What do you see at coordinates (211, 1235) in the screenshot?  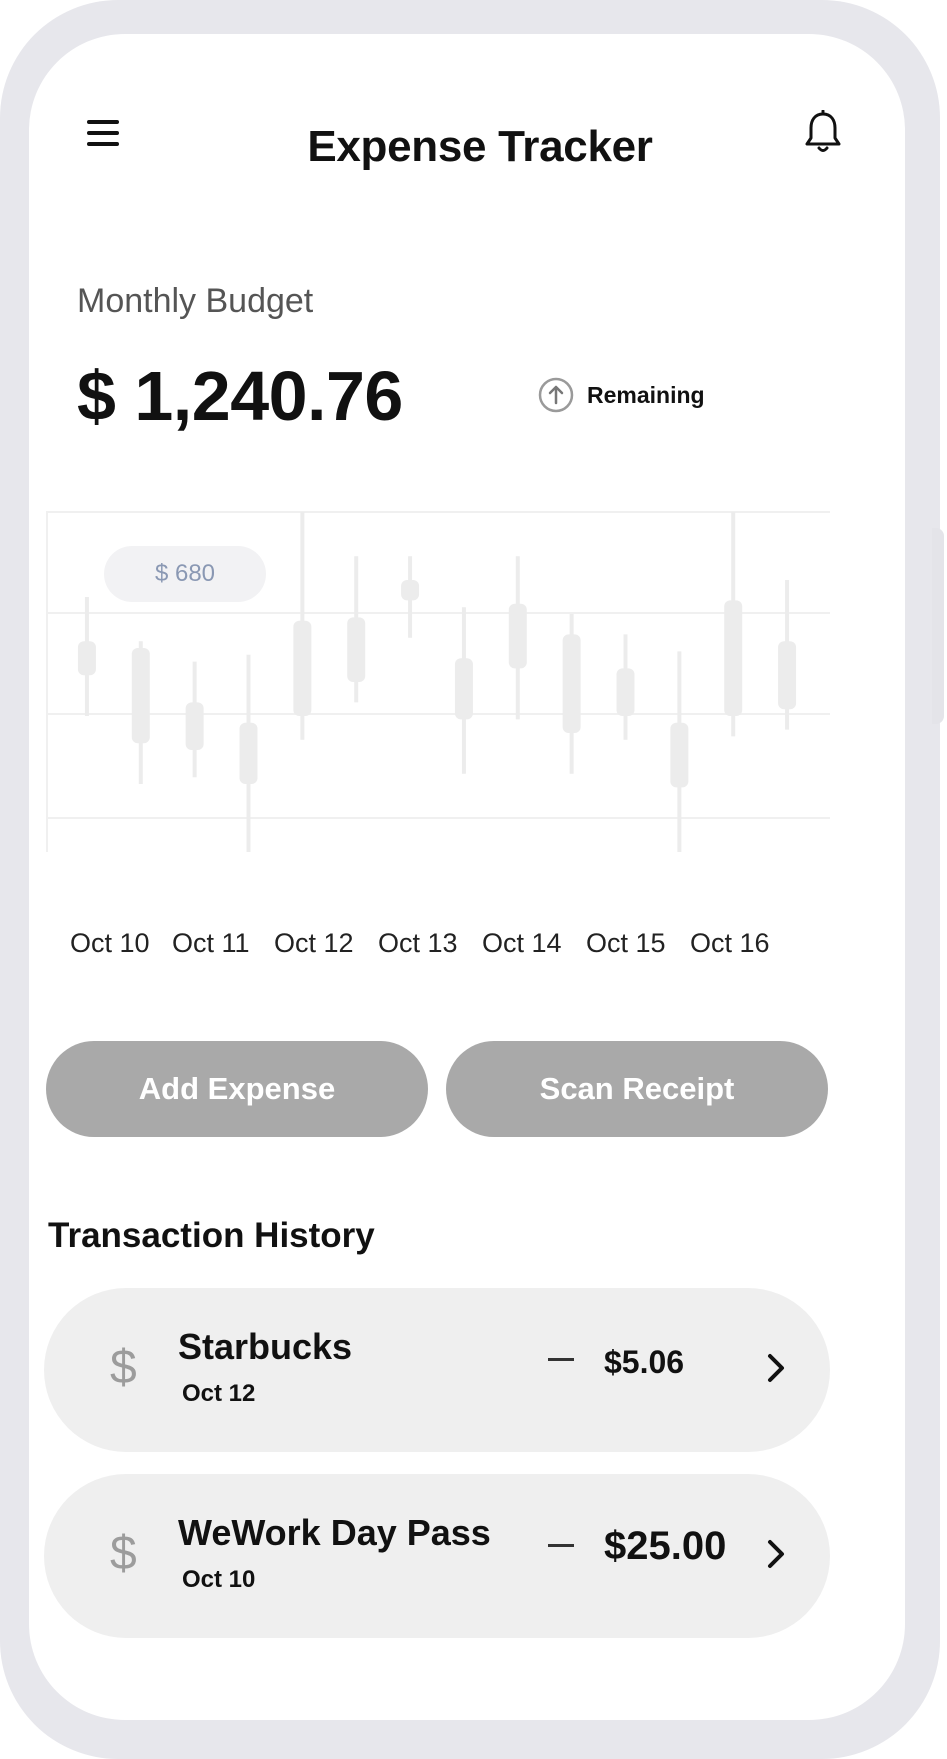 I see `transaction-history-title: Transaction History` at bounding box center [211, 1235].